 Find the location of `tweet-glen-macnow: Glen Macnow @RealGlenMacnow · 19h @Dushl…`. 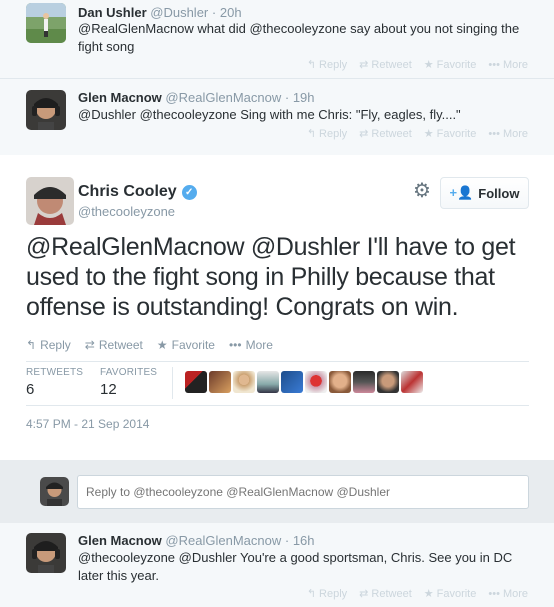

tweet-glen-macnow: Glen Macnow @RealGlenMacnow · 19h @Dushl… is located at coordinates (277, 117).